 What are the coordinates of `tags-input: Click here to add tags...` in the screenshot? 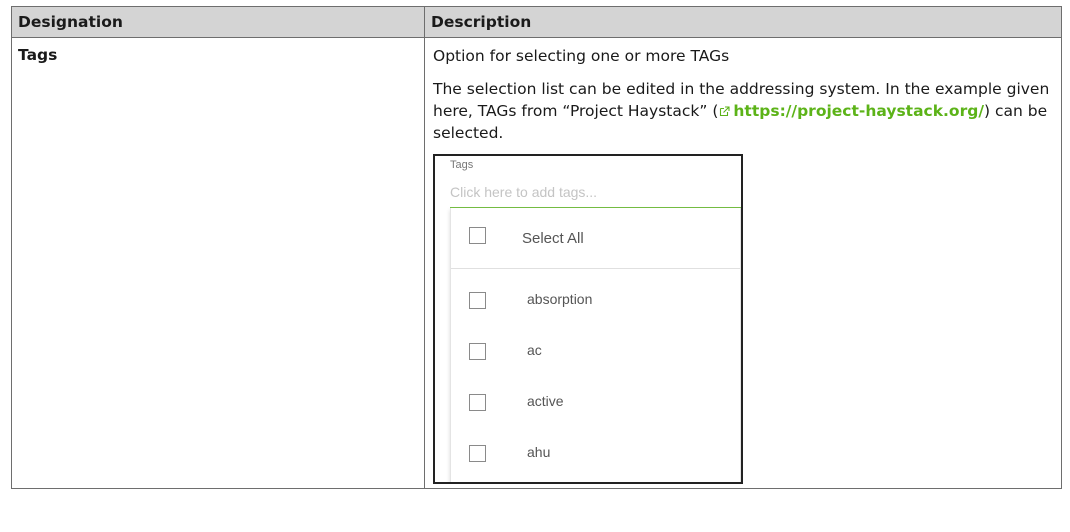 It's located at (595, 194).